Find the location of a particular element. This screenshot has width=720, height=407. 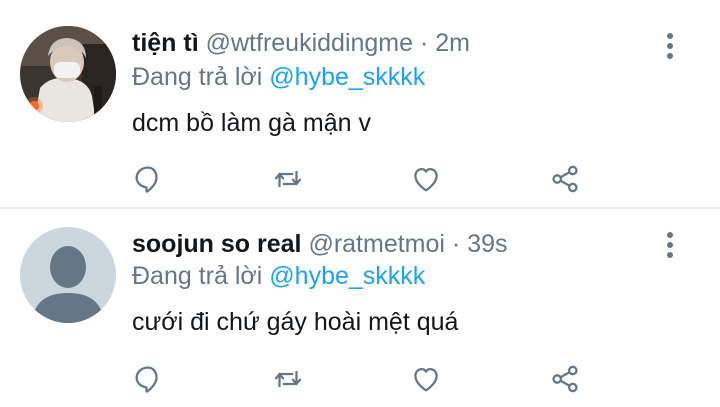

default-avatar-icon is located at coordinates (68, 275).